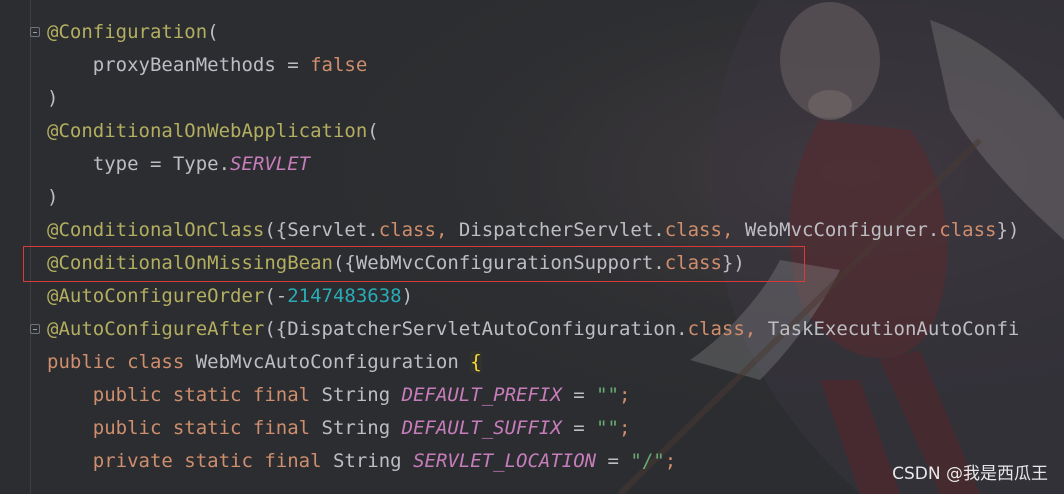  Describe the element at coordinates (414, 264) in the screenshot. I see `annotation-highlight-box` at that location.